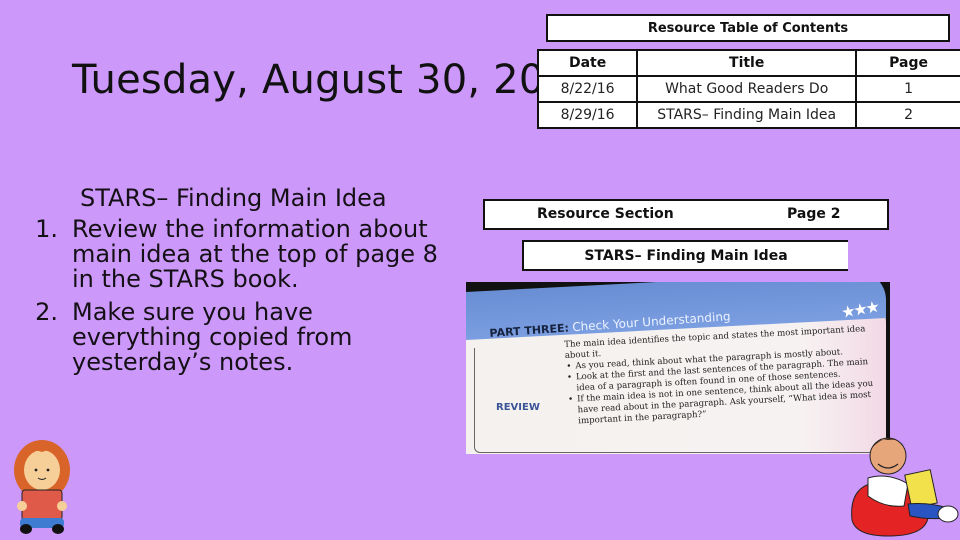  I want to click on toc-col-title: Title, so click(747, 63).